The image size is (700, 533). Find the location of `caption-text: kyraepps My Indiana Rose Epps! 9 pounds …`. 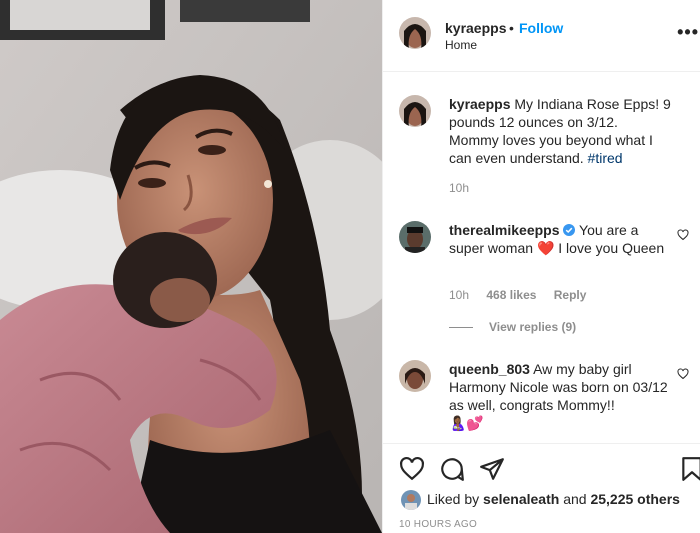

caption-text: kyraepps My Indiana Rose Epps! 9 pounds … is located at coordinates (560, 131).